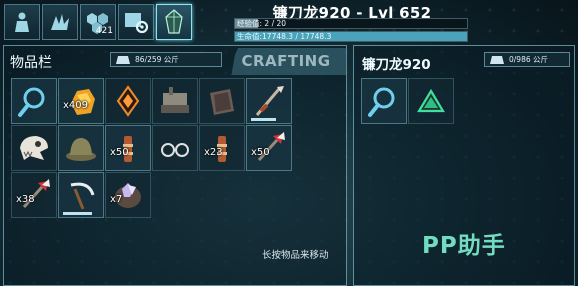 The width and height of the screenshot is (578, 286). I want to click on tab-tame, so click(60, 22).